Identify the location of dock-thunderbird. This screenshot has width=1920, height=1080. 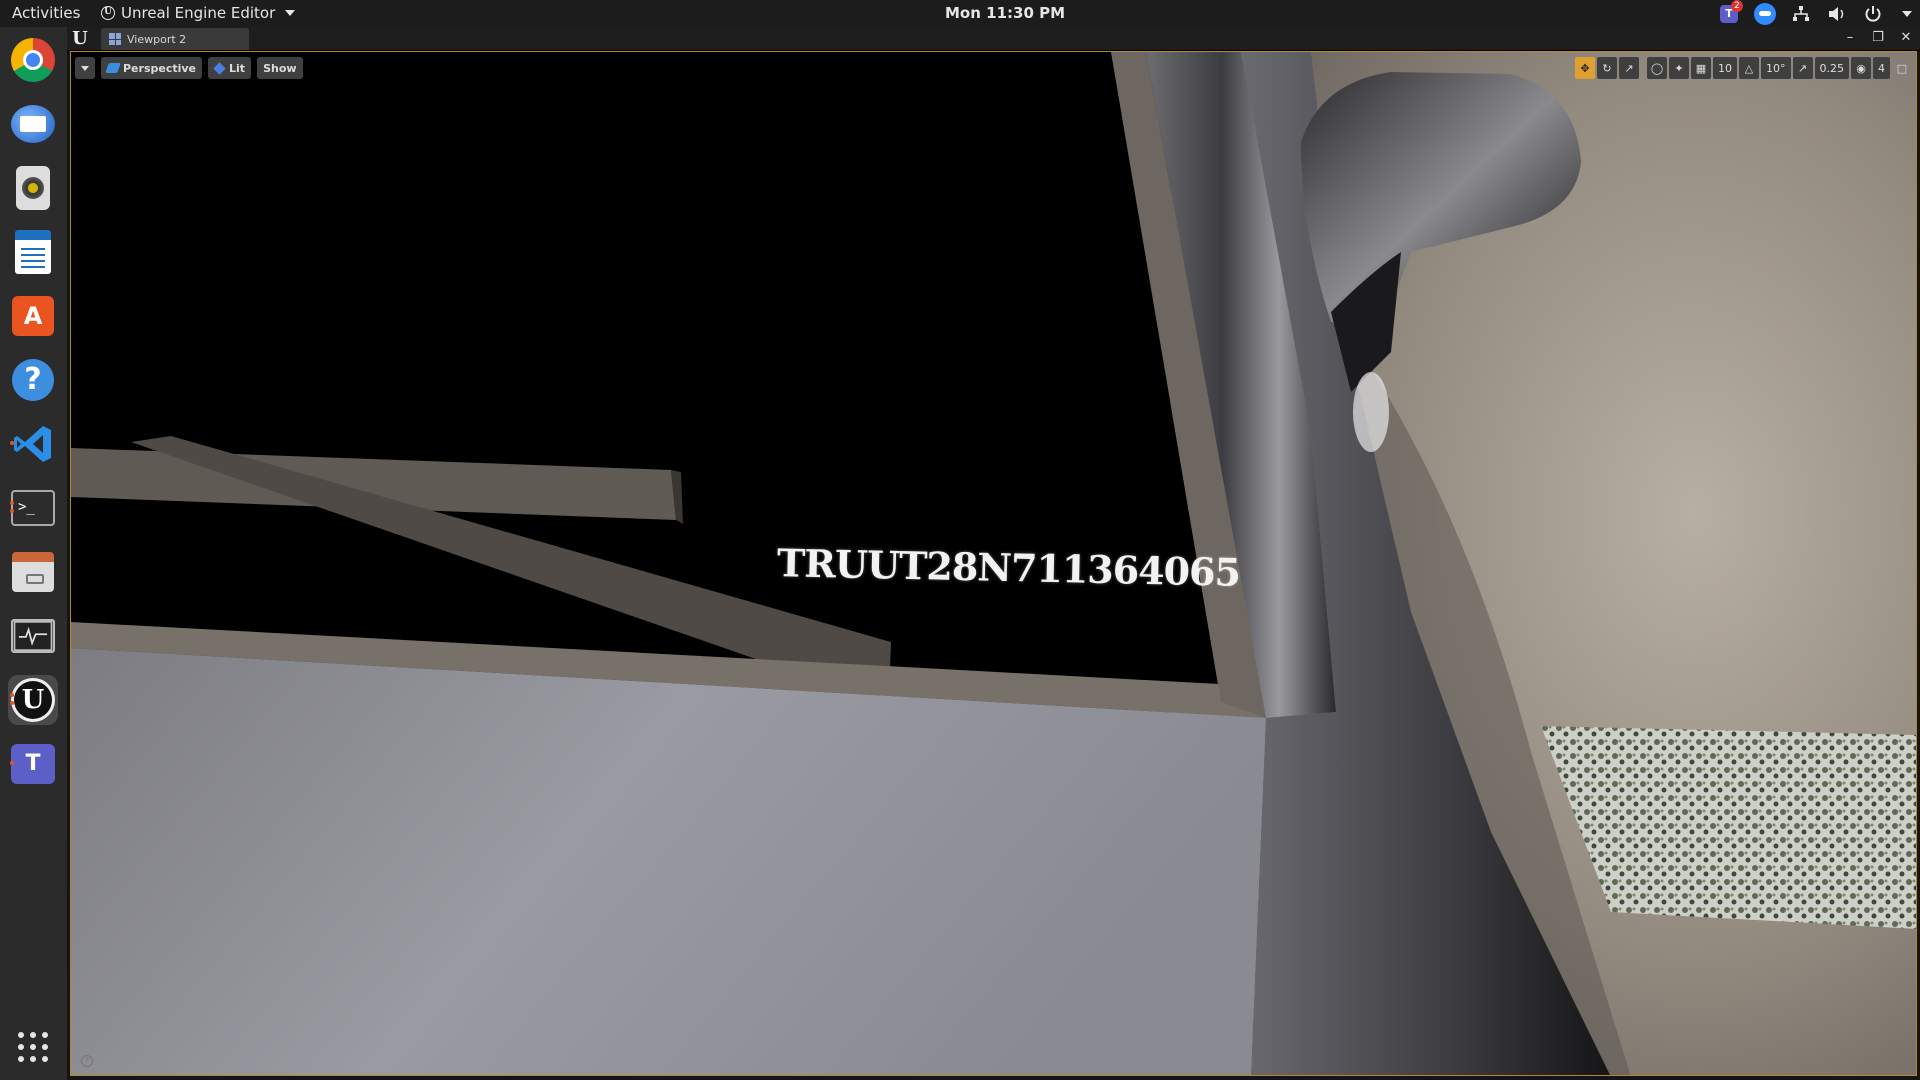
(33, 124).